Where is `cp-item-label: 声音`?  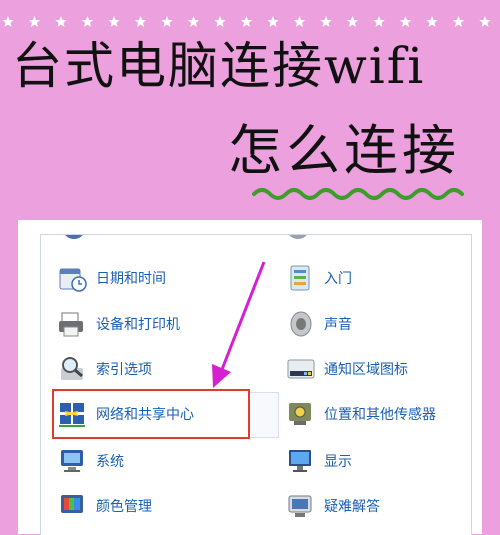
cp-item-label: 声音 is located at coordinates (338, 325).